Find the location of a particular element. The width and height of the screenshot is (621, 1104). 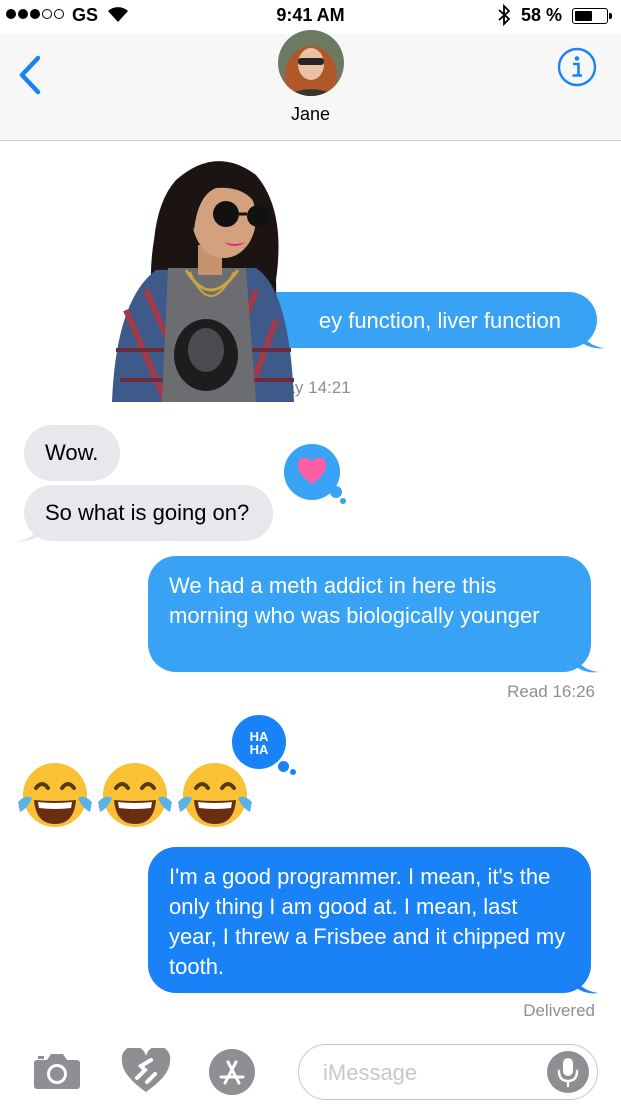

received-message-bubble: So what is going on? is located at coordinates (145, 513).